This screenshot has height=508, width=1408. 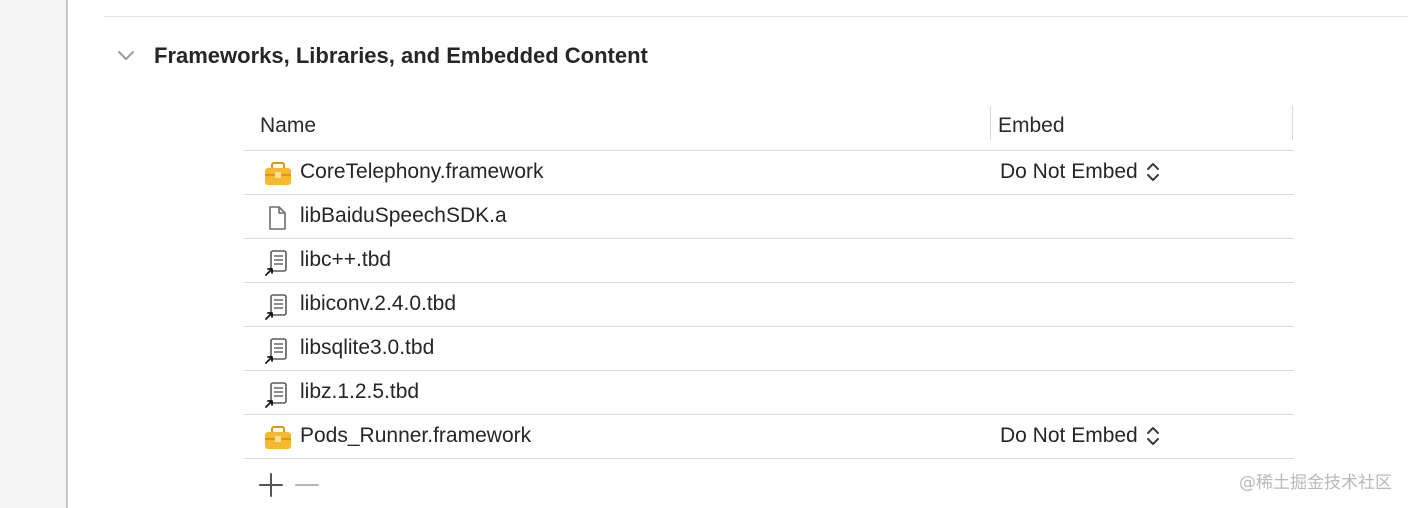 What do you see at coordinates (756, 16) in the screenshot?
I see `top-divider` at bounding box center [756, 16].